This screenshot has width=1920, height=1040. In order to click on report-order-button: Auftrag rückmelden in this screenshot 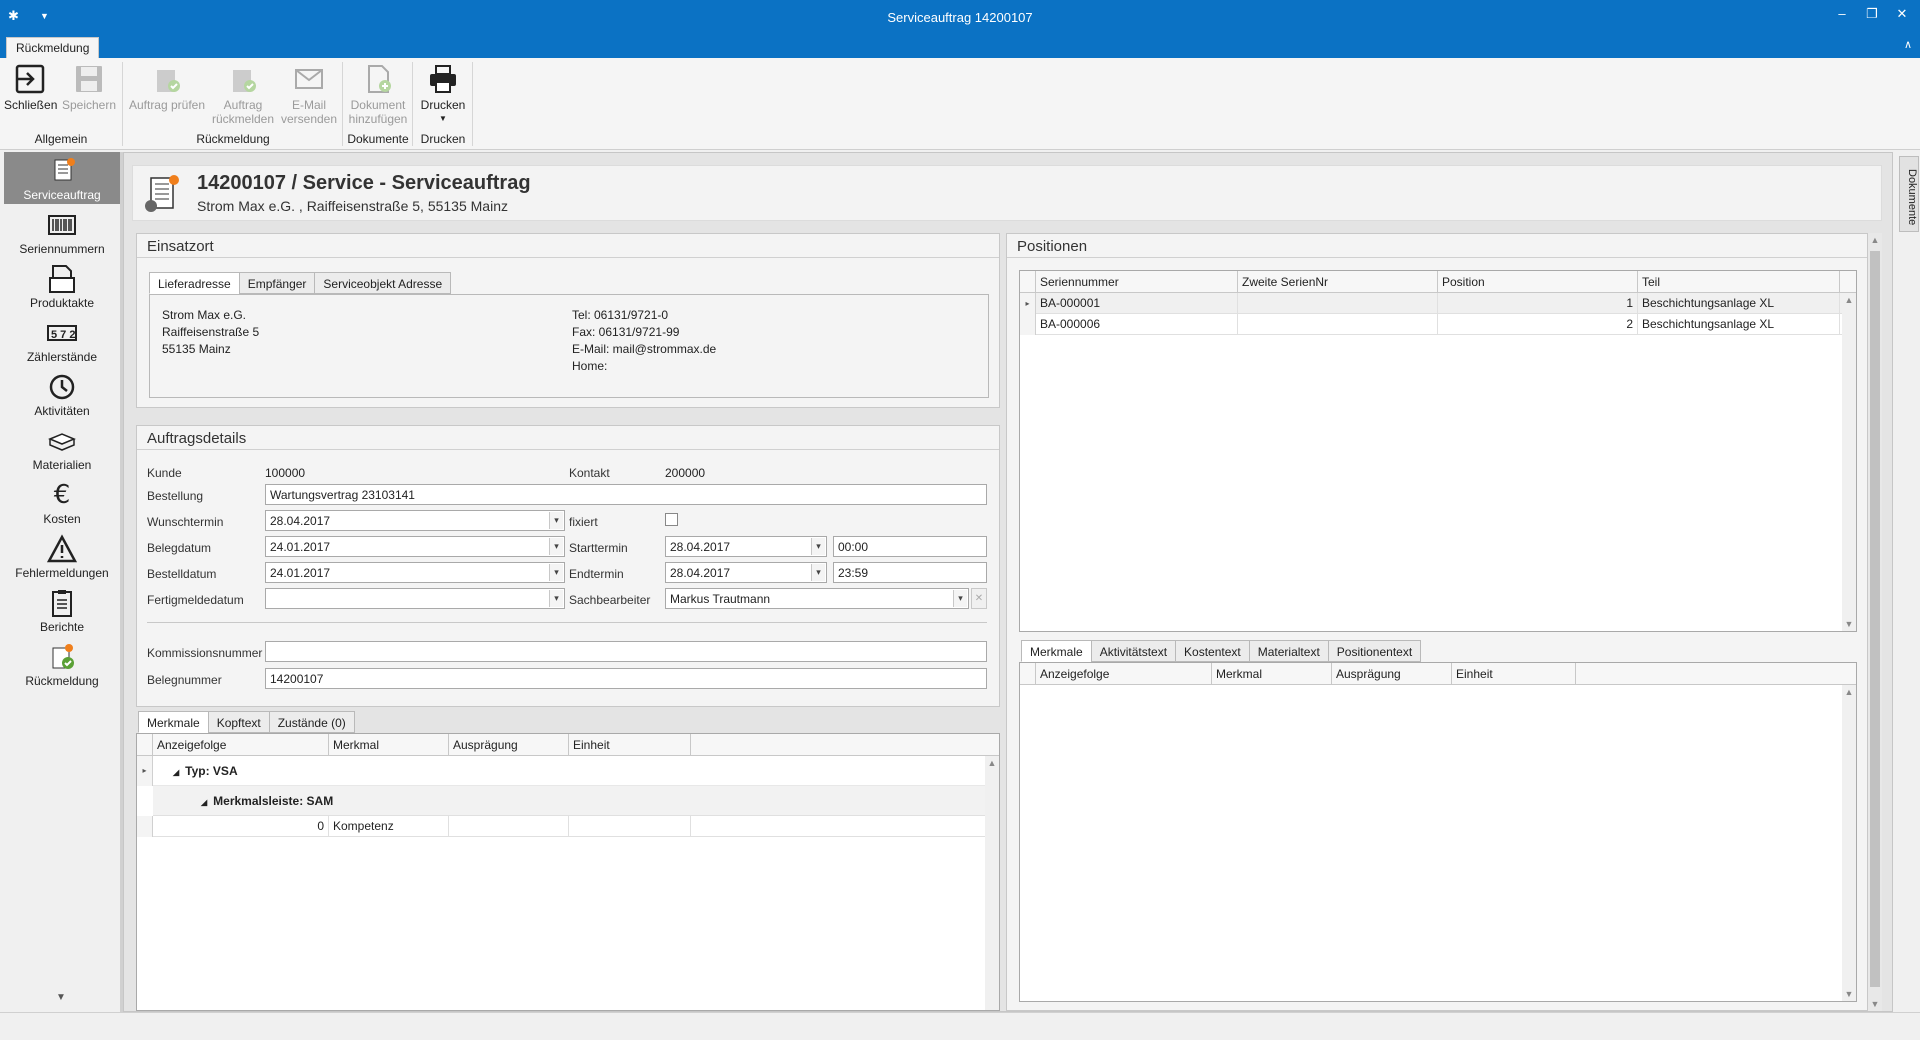, I will do `click(243, 94)`.